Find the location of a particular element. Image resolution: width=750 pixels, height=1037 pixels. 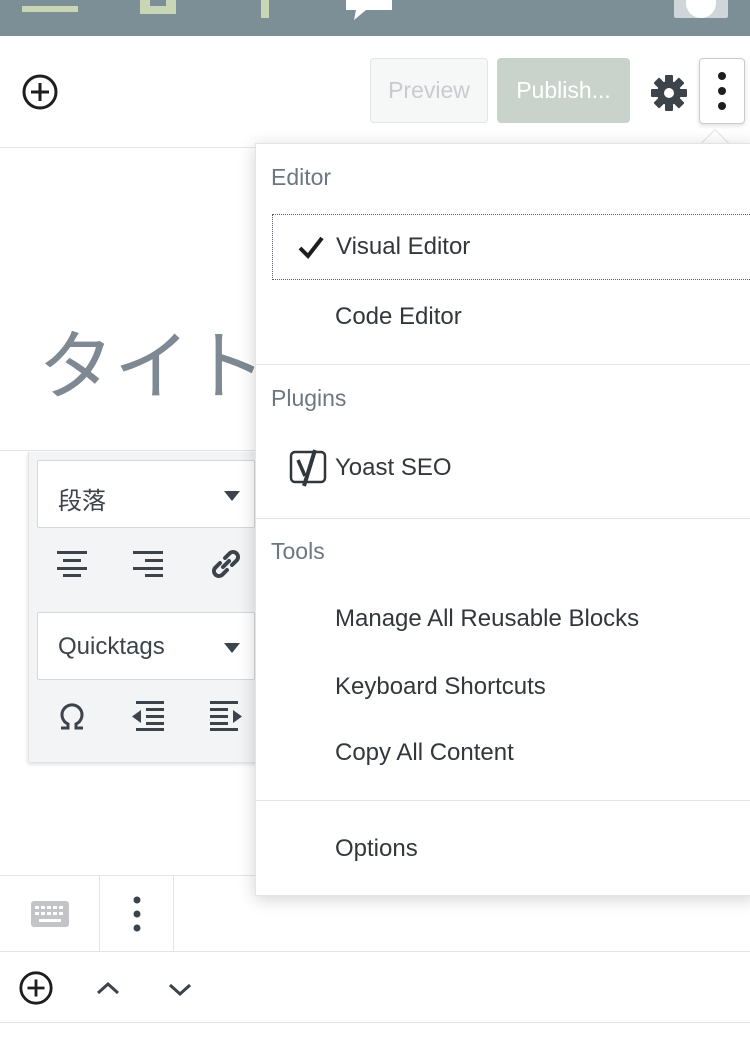

menu-item-label: Code Editor is located at coordinates (398, 316).